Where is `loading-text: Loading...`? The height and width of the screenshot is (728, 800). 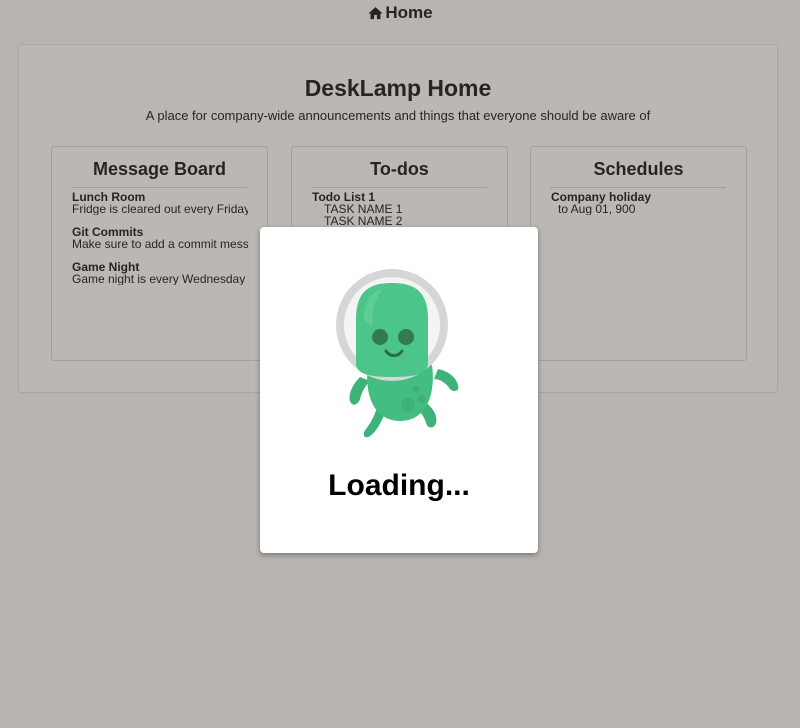 loading-text: Loading... is located at coordinates (399, 485).